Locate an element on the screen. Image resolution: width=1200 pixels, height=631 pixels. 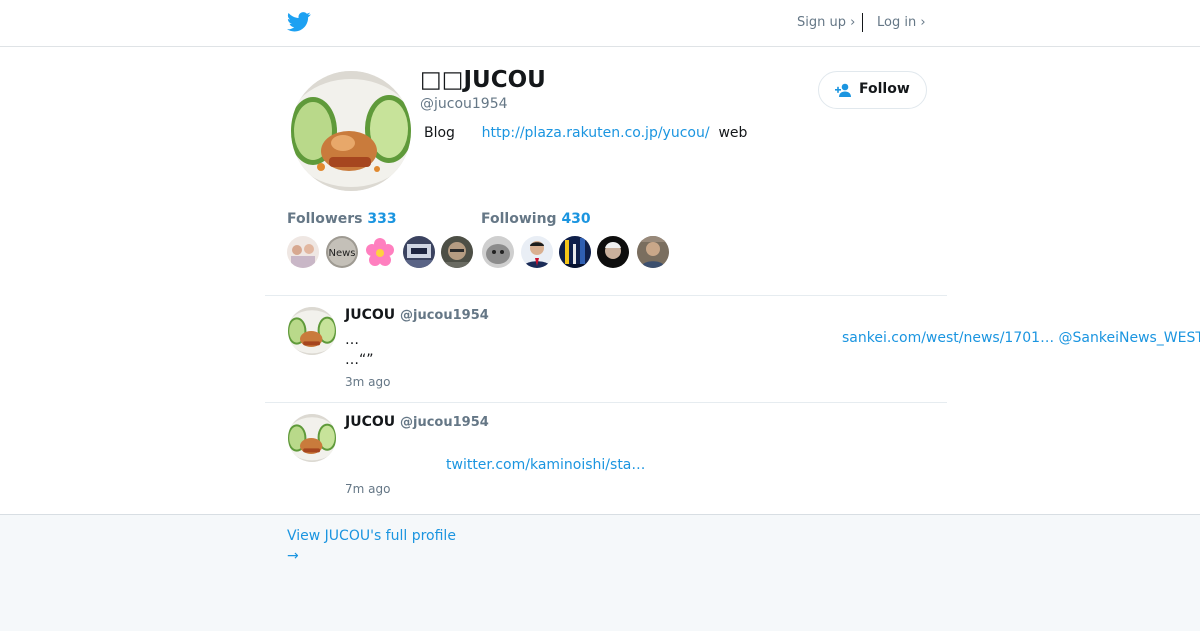
add-person-icon is located at coordinates (843, 90).